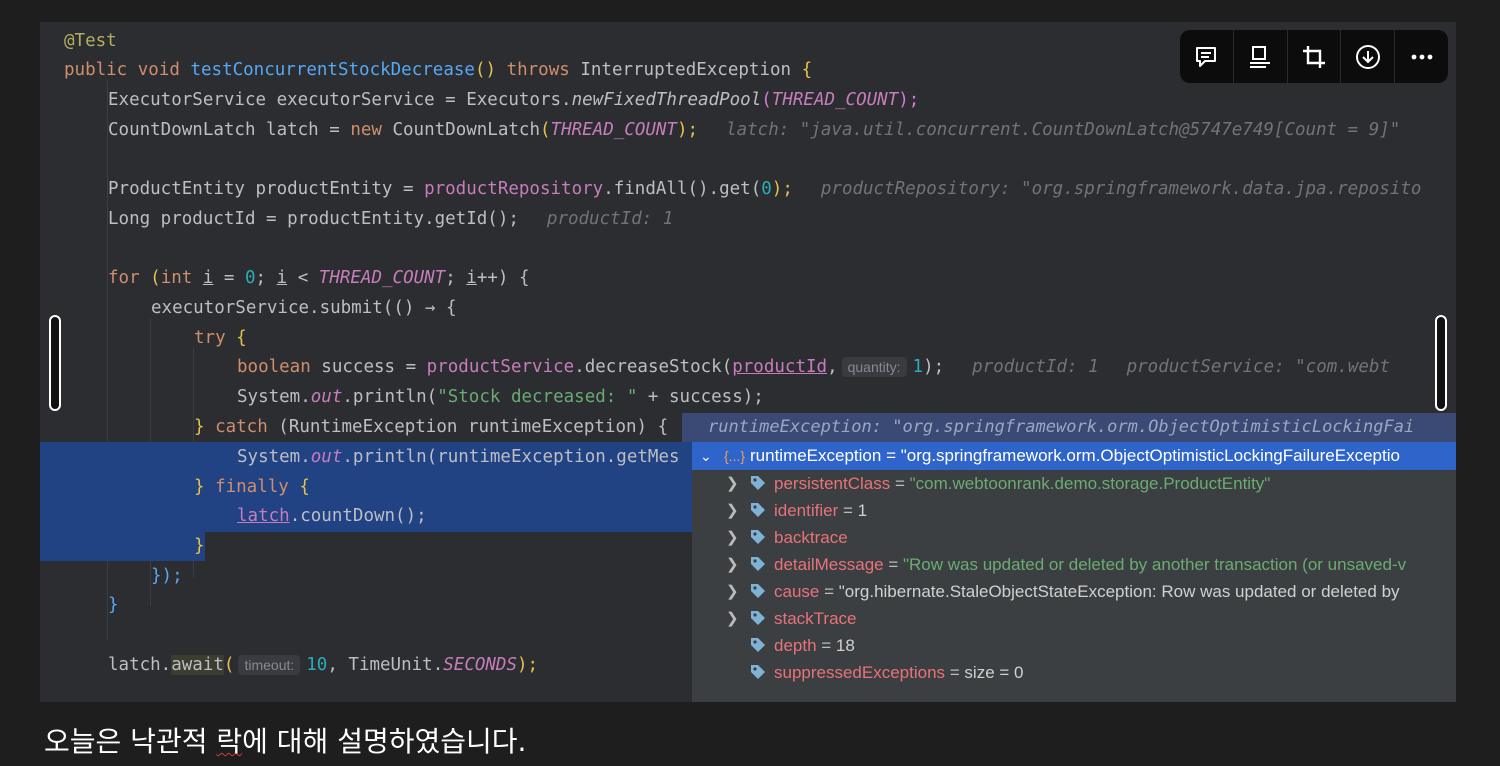 The width and height of the screenshot is (1500, 766). What do you see at coordinates (122, 546) in the screenshot?
I see `selection-highlight` at bounding box center [122, 546].